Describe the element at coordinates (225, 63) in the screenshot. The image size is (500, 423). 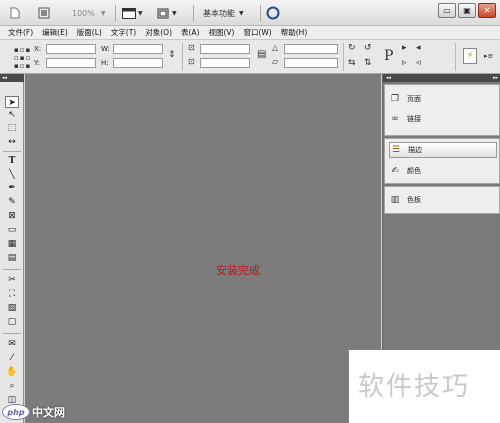
I see `scale-y-input` at that location.